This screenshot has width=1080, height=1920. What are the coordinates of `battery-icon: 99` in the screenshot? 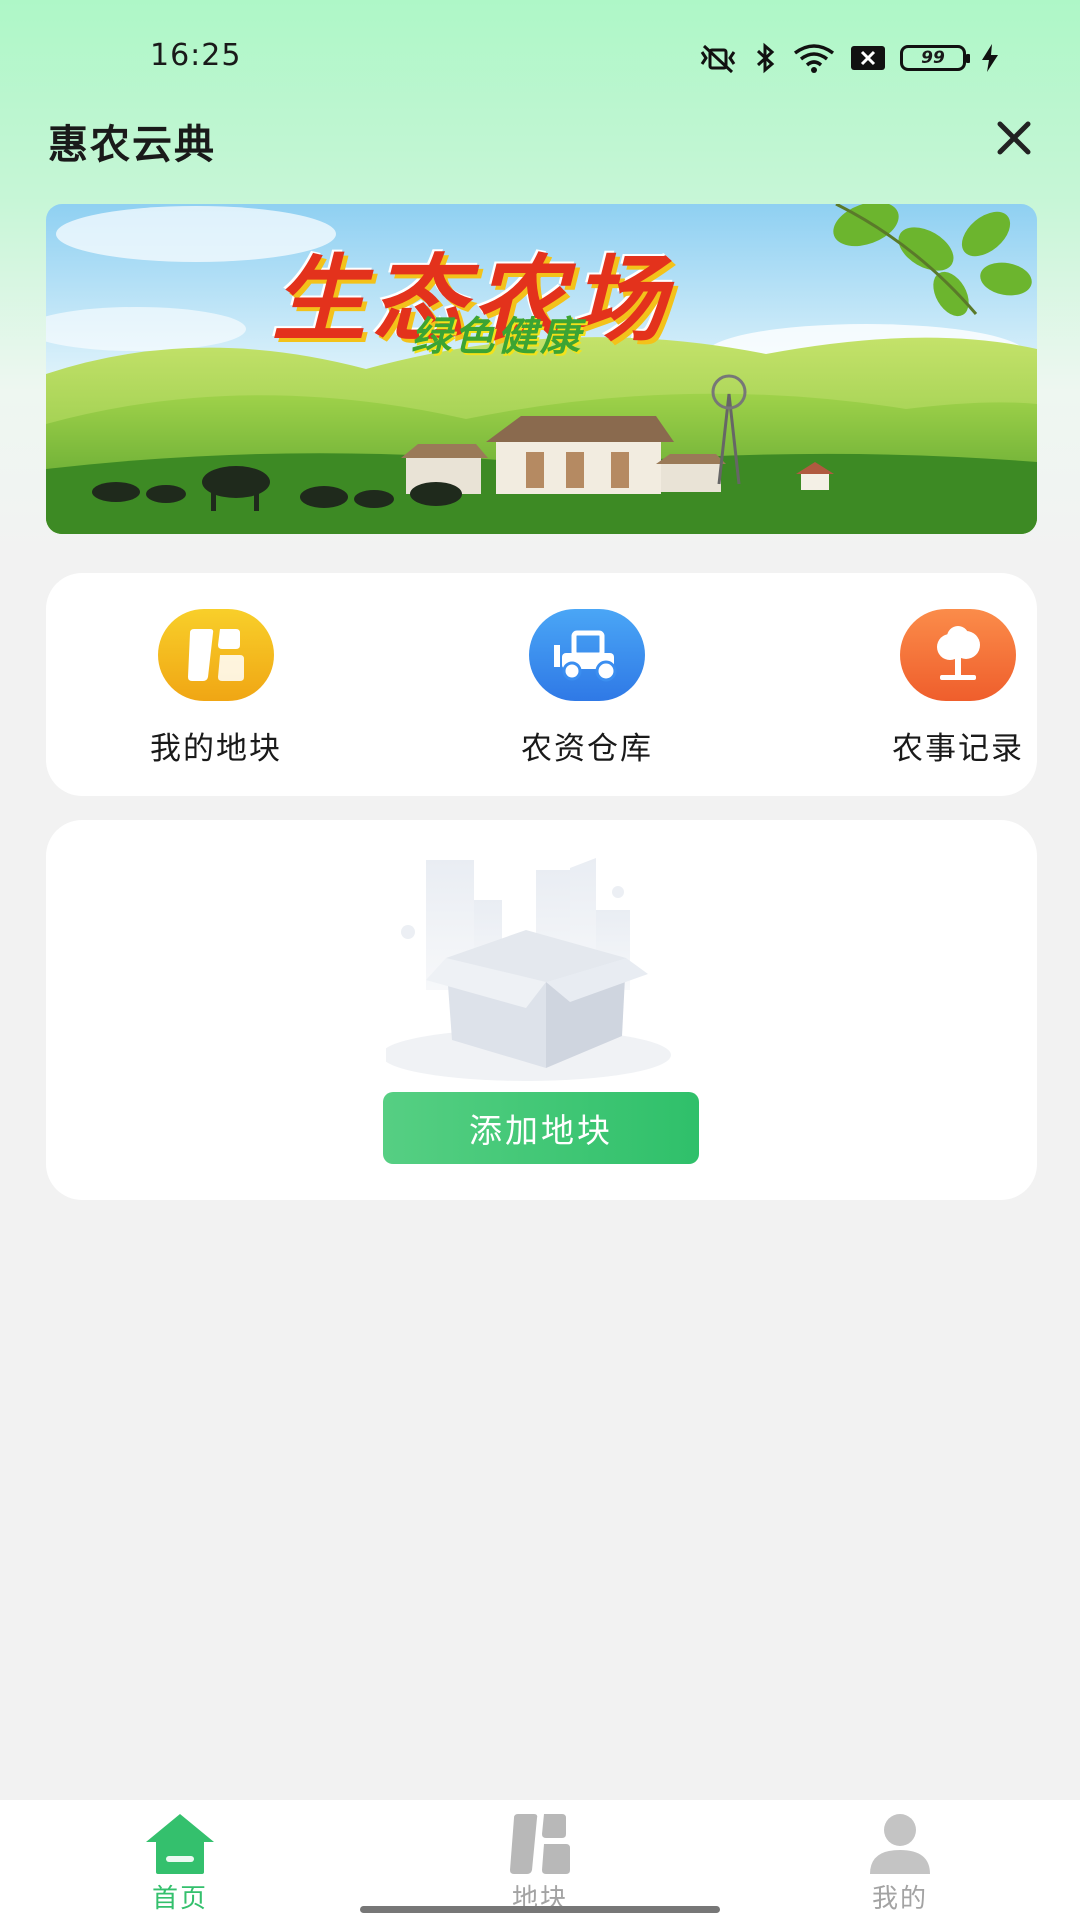 It's located at (935, 58).